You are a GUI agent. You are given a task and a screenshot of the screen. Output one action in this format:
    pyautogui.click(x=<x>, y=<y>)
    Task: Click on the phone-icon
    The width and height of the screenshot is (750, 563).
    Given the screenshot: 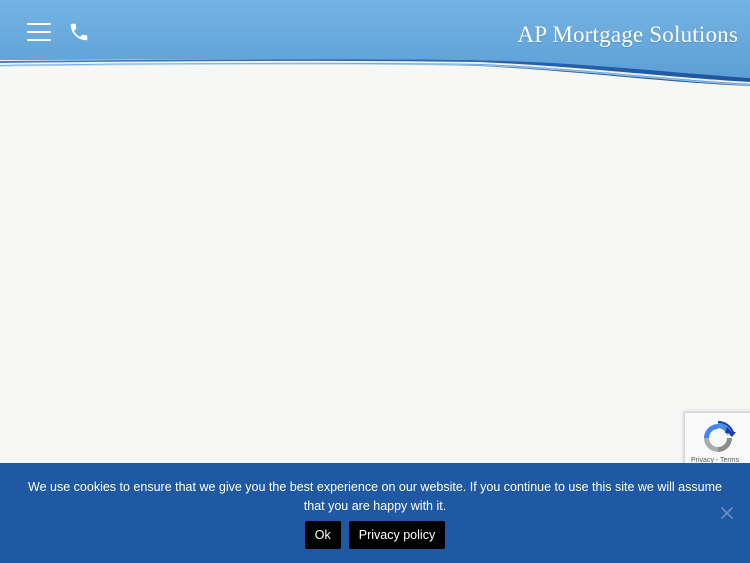 What is the action you would take?
    pyautogui.click(x=79, y=32)
    